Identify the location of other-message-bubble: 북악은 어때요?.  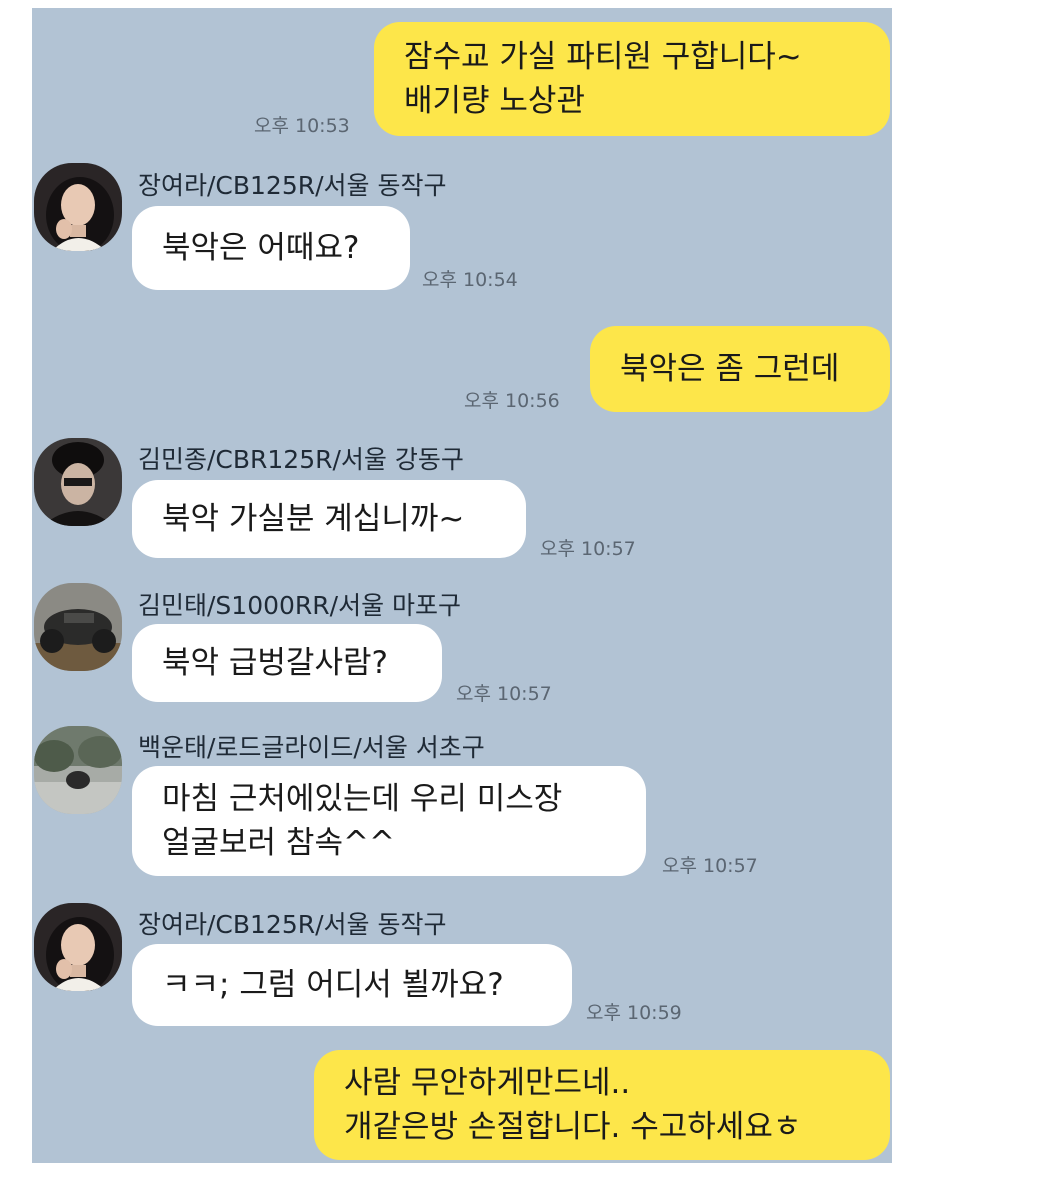
(271, 248).